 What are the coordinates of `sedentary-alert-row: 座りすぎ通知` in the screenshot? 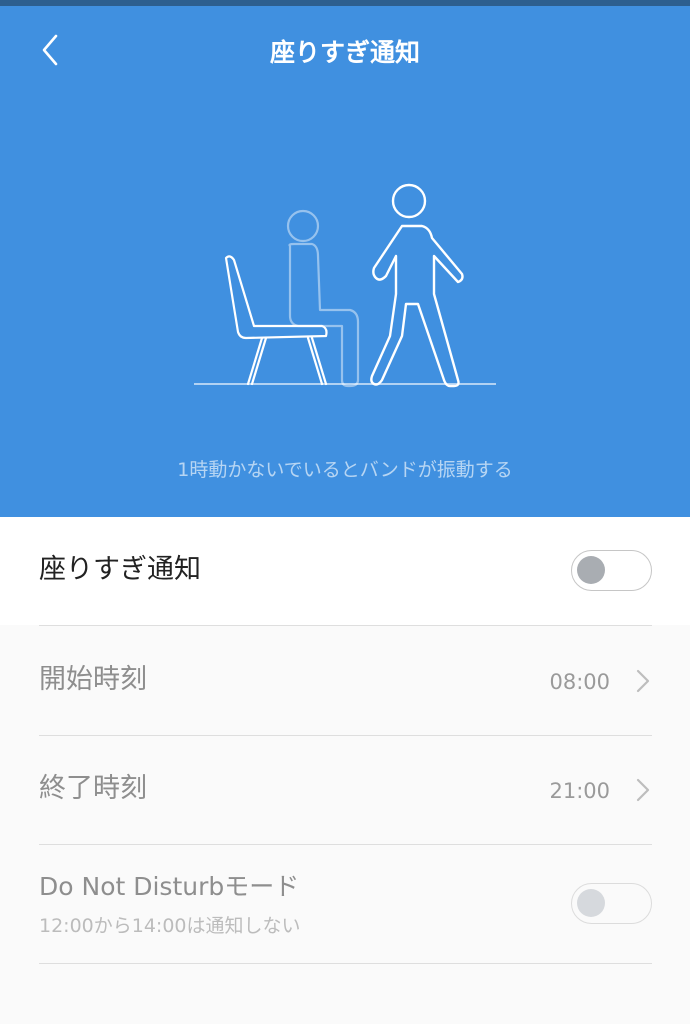 It's located at (345, 571).